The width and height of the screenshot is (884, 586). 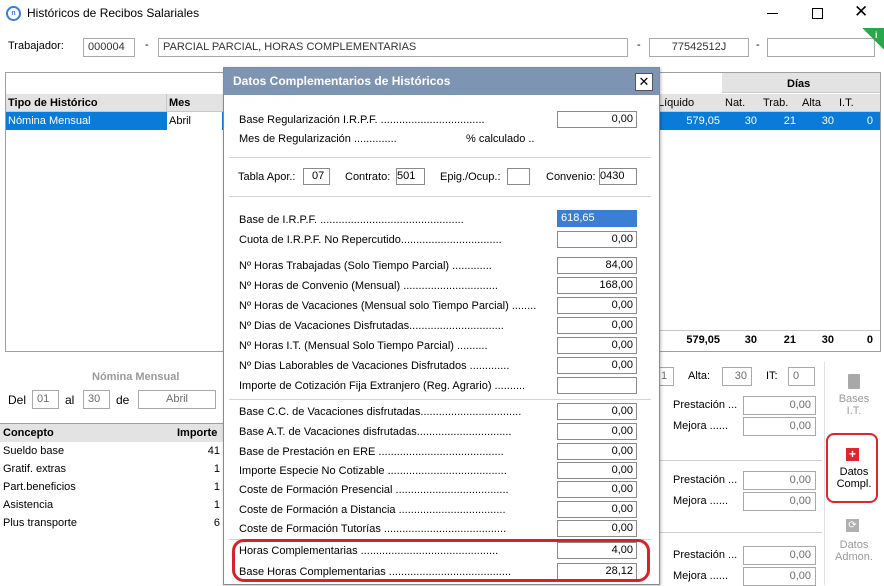 I want to click on worker-extra-field, so click(x=821, y=47).